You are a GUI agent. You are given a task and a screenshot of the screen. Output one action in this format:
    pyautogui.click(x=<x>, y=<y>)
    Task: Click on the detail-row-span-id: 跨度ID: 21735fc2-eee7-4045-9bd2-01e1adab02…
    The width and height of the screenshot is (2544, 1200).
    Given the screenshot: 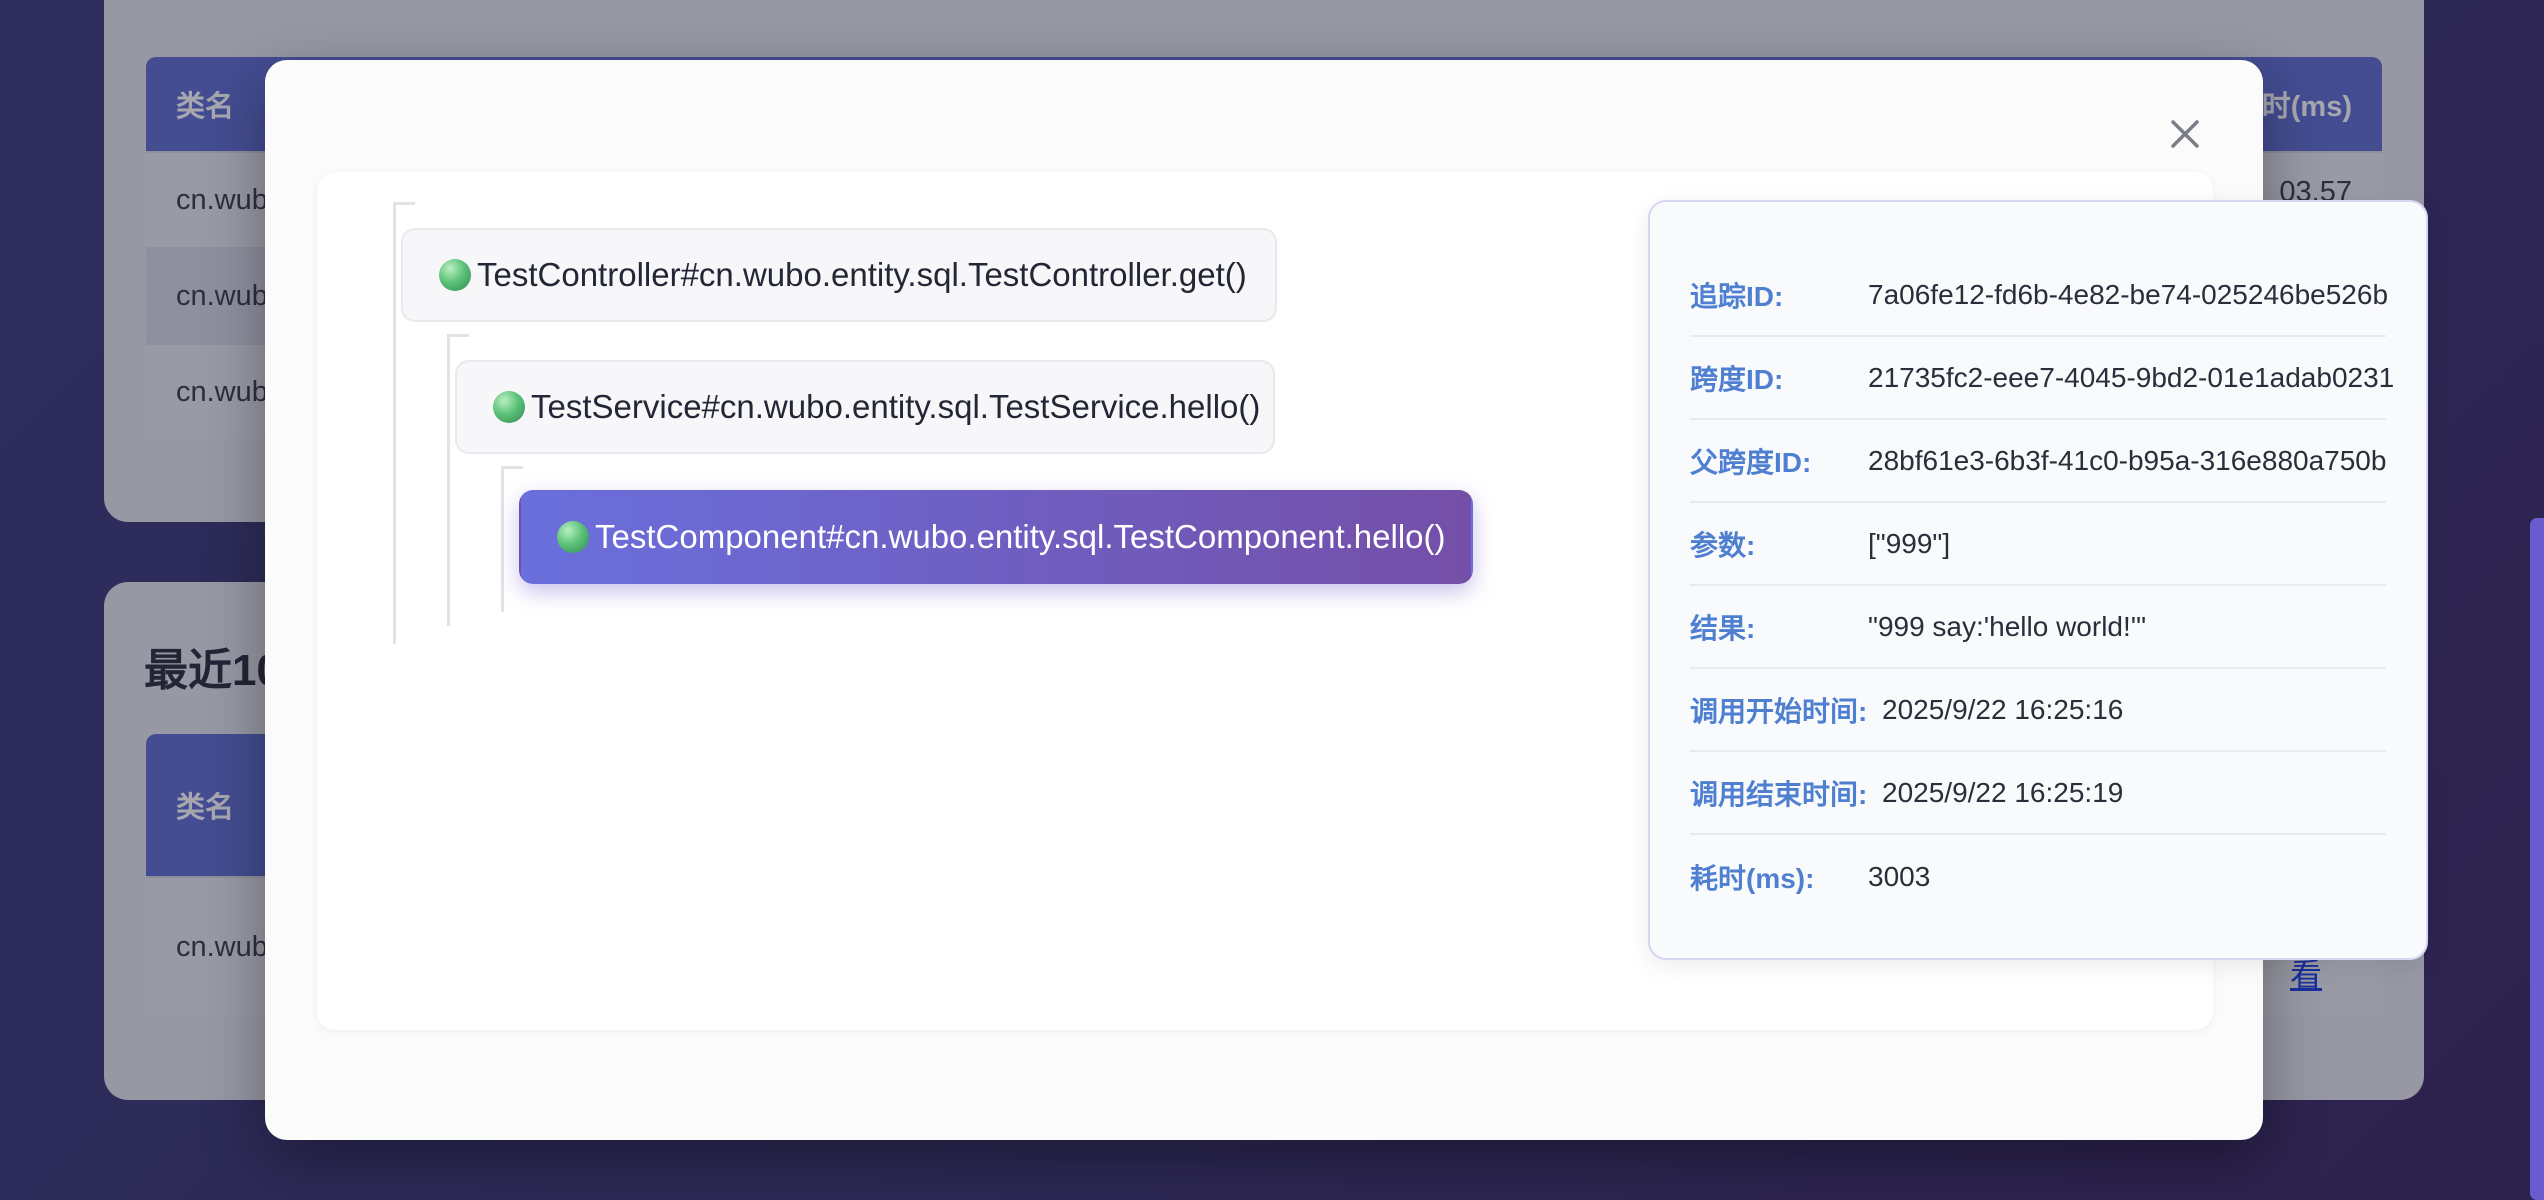 What is the action you would take?
    pyautogui.click(x=2042, y=378)
    